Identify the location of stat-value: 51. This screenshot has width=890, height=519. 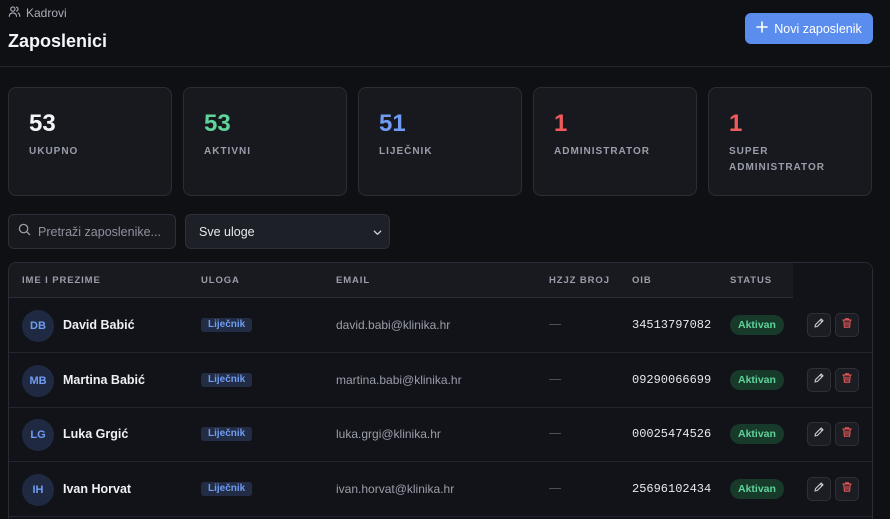
(392, 123).